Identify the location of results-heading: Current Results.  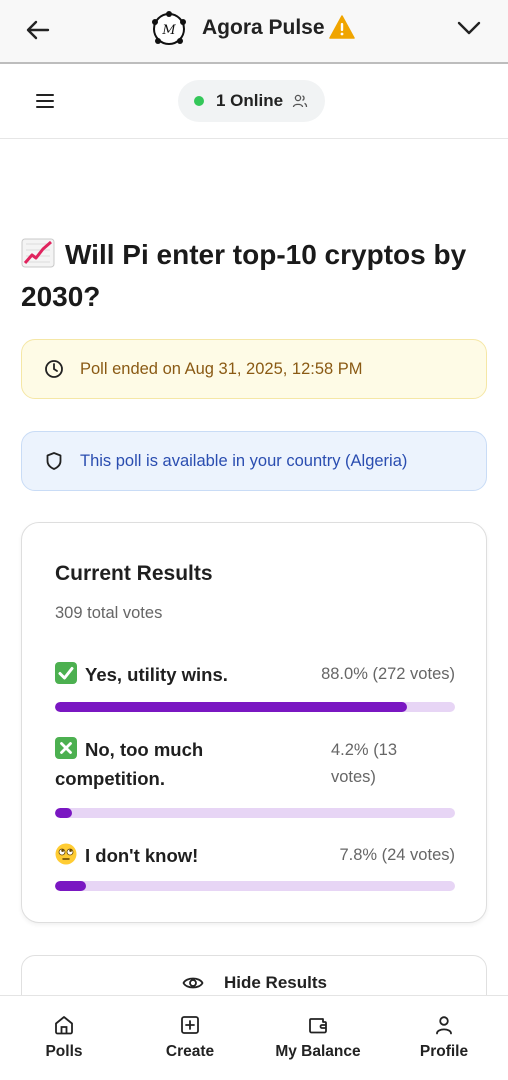
(134, 573).